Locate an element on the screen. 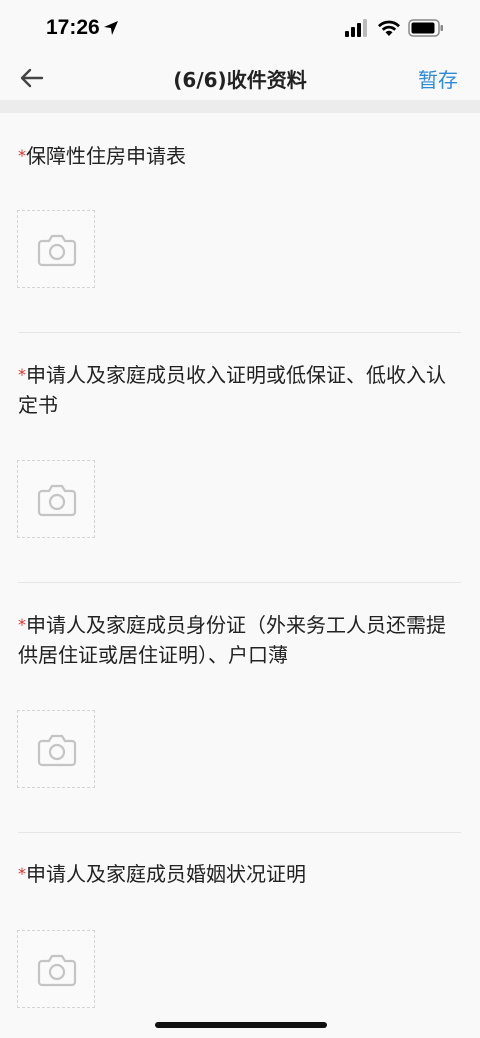  status-bar: 17:26 is located at coordinates (240, 28).